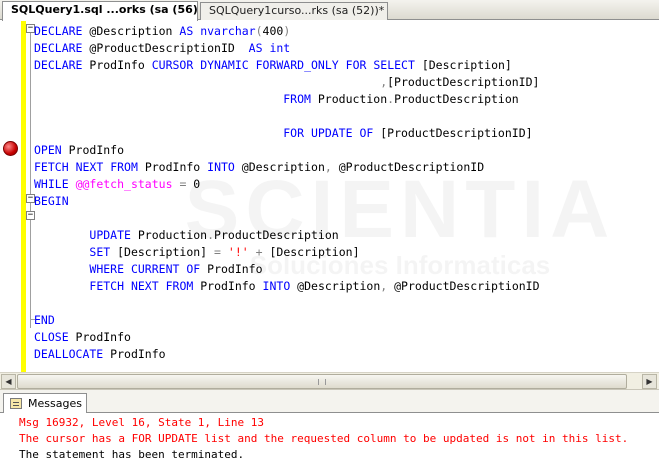  I want to click on tab-messages: Messages, so click(45, 403).